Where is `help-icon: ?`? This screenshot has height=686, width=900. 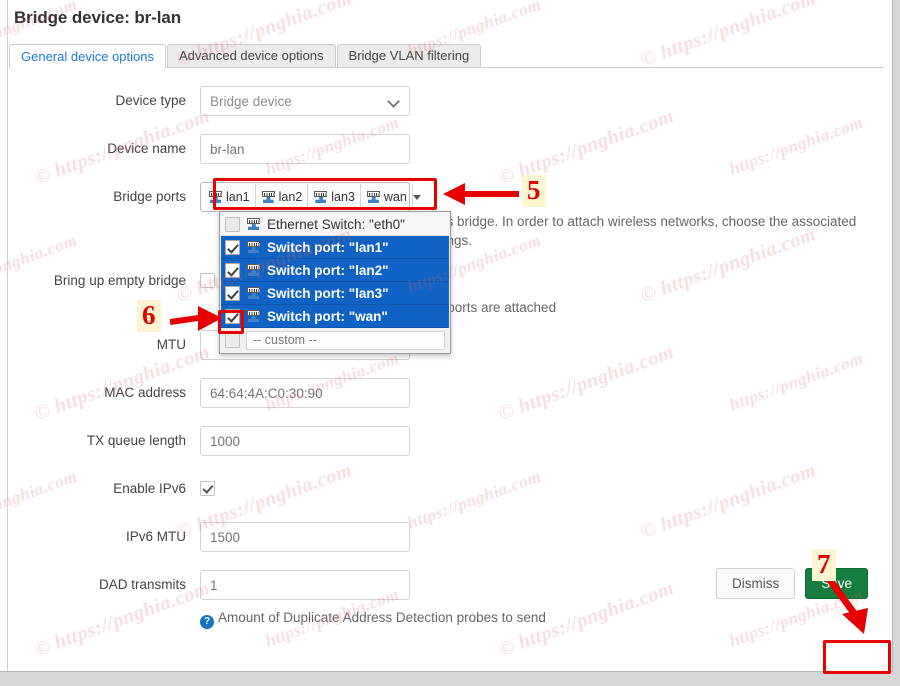
help-icon: ? is located at coordinates (207, 622).